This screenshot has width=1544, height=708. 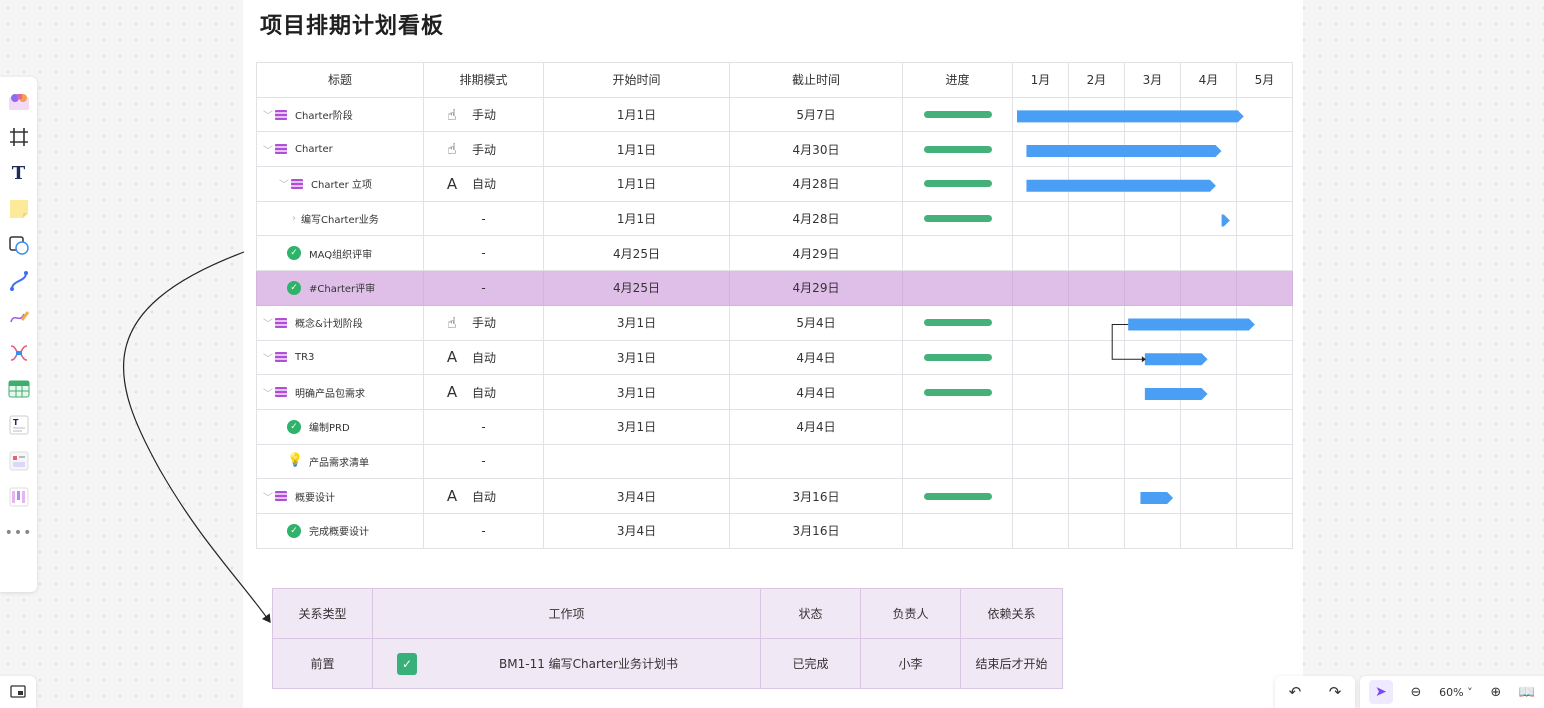 What do you see at coordinates (1416, 692) in the screenshot?
I see `zoom-out-icon: ⊖` at bounding box center [1416, 692].